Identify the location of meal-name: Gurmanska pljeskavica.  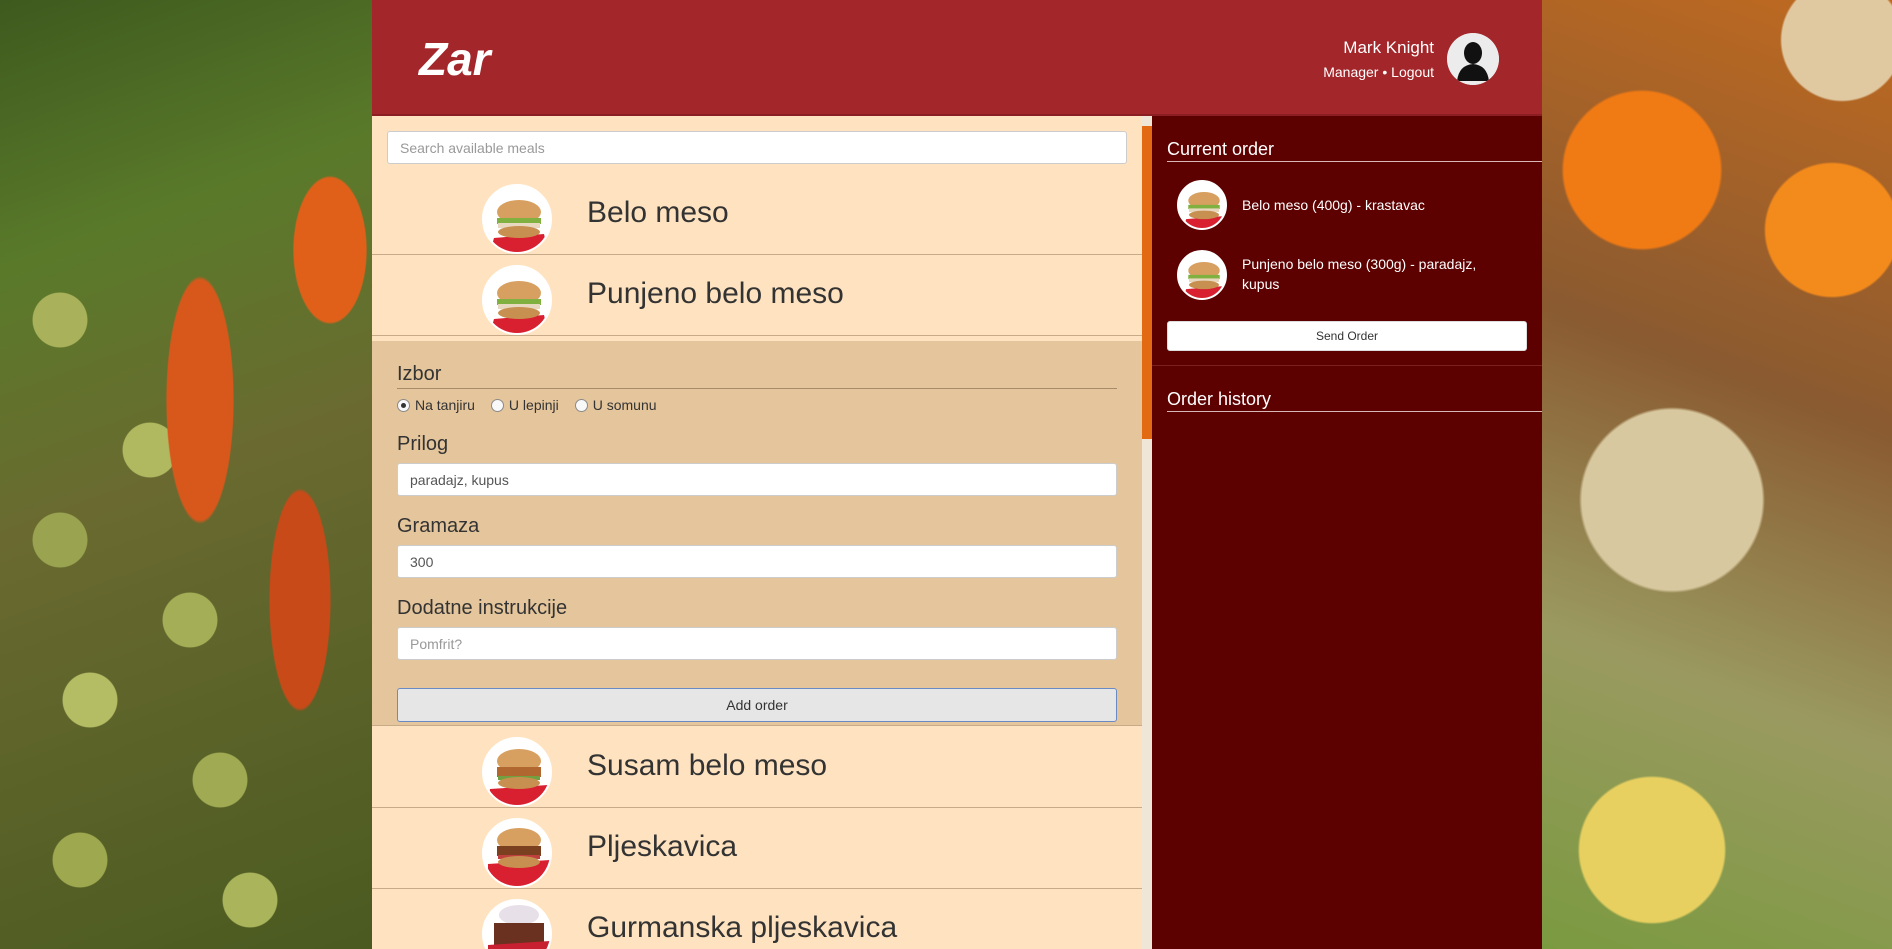
(742, 927).